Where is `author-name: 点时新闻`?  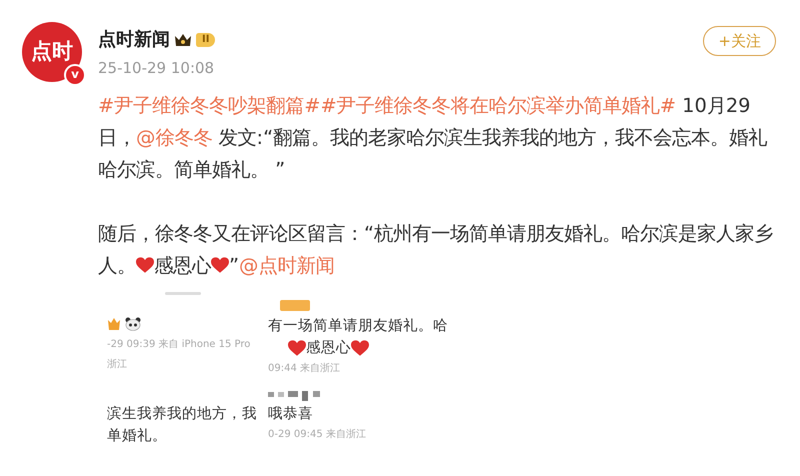
author-name: 点时新闻 is located at coordinates (134, 39).